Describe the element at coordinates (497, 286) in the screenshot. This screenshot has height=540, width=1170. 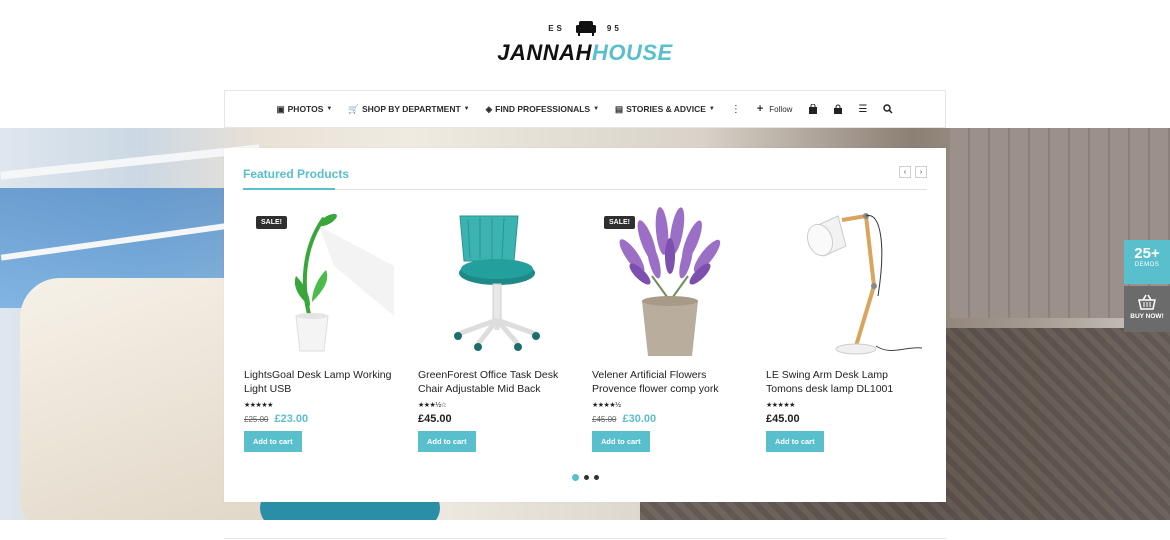
I see `product-image-office-chair` at that location.